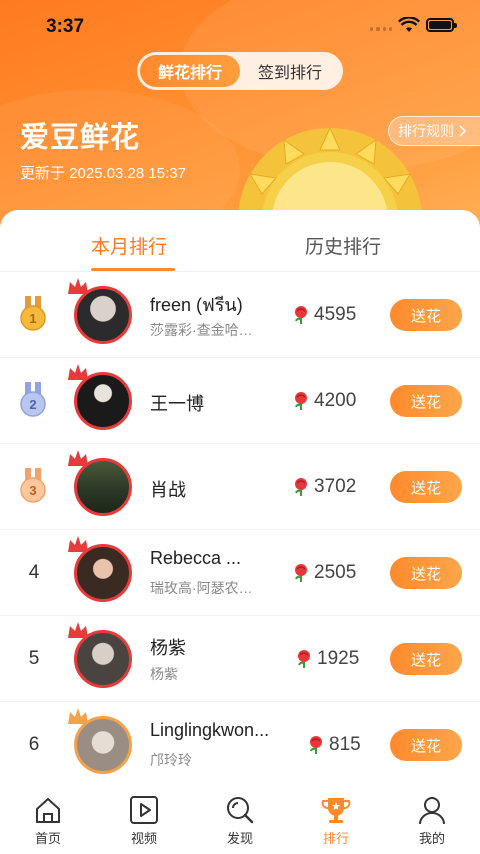  Describe the element at coordinates (240, 659) in the screenshot. I see `ranking-row: 5 杨紫 杨紫 1925 送花` at that location.